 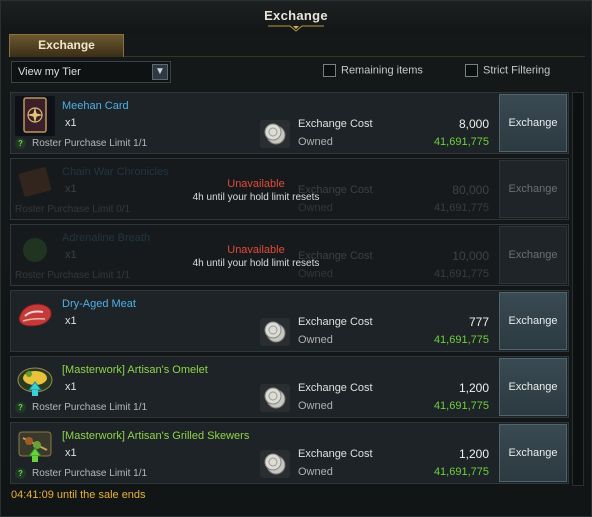 I want to click on tab-bar: Exchange, so click(x=297, y=45).